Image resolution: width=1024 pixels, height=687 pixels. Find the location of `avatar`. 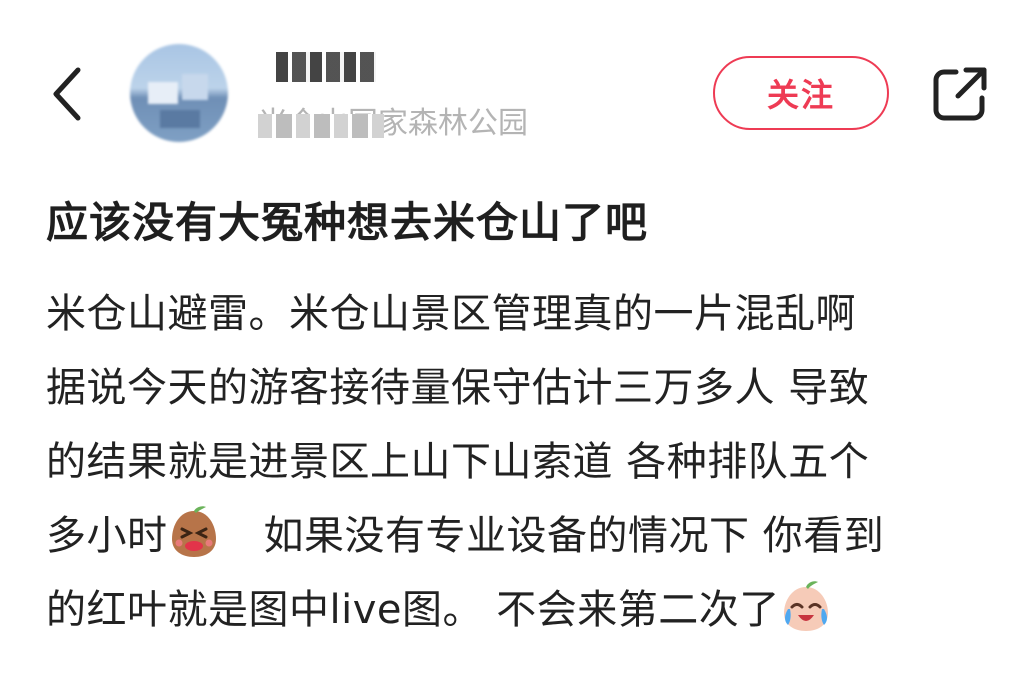

avatar is located at coordinates (179, 93).